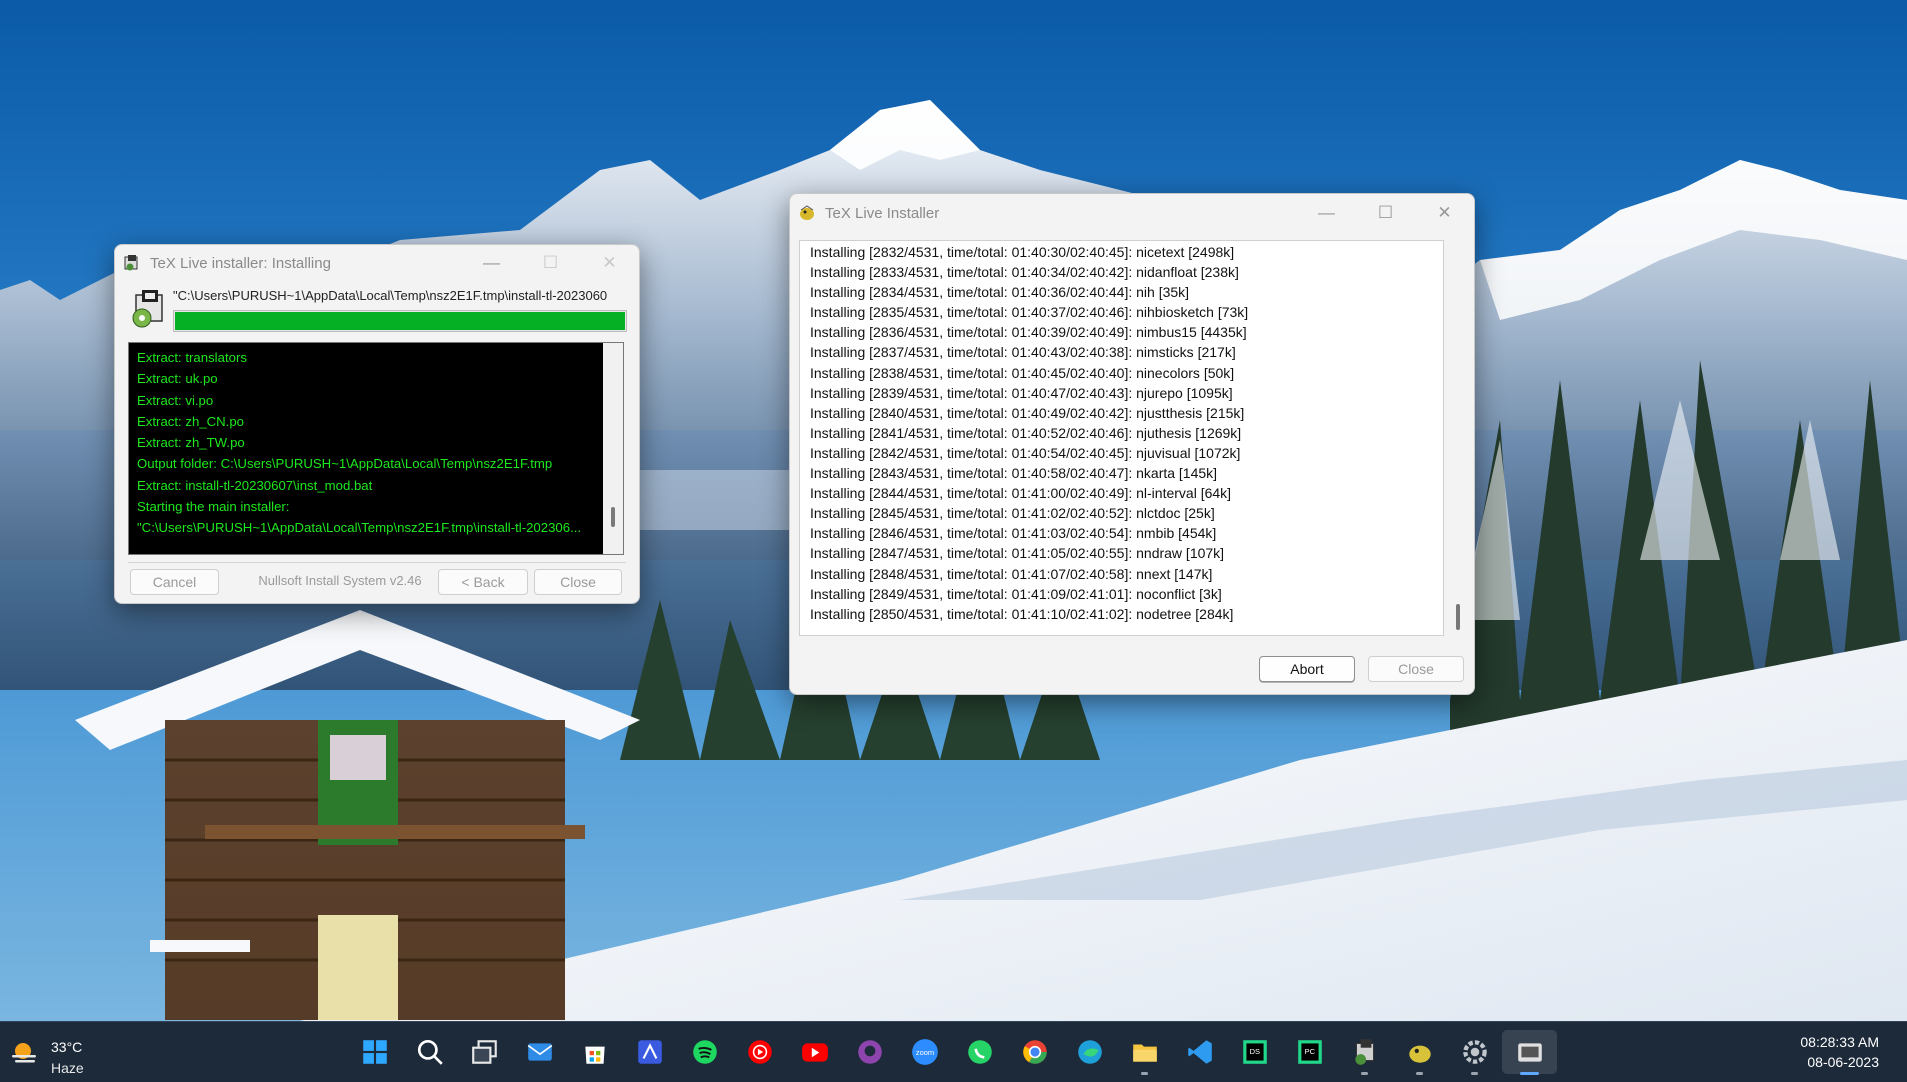 This screenshot has height=1082, width=1907. What do you see at coordinates (192, 357) in the screenshot?
I see `log-line: Extract: translators` at bounding box center [192, 357].